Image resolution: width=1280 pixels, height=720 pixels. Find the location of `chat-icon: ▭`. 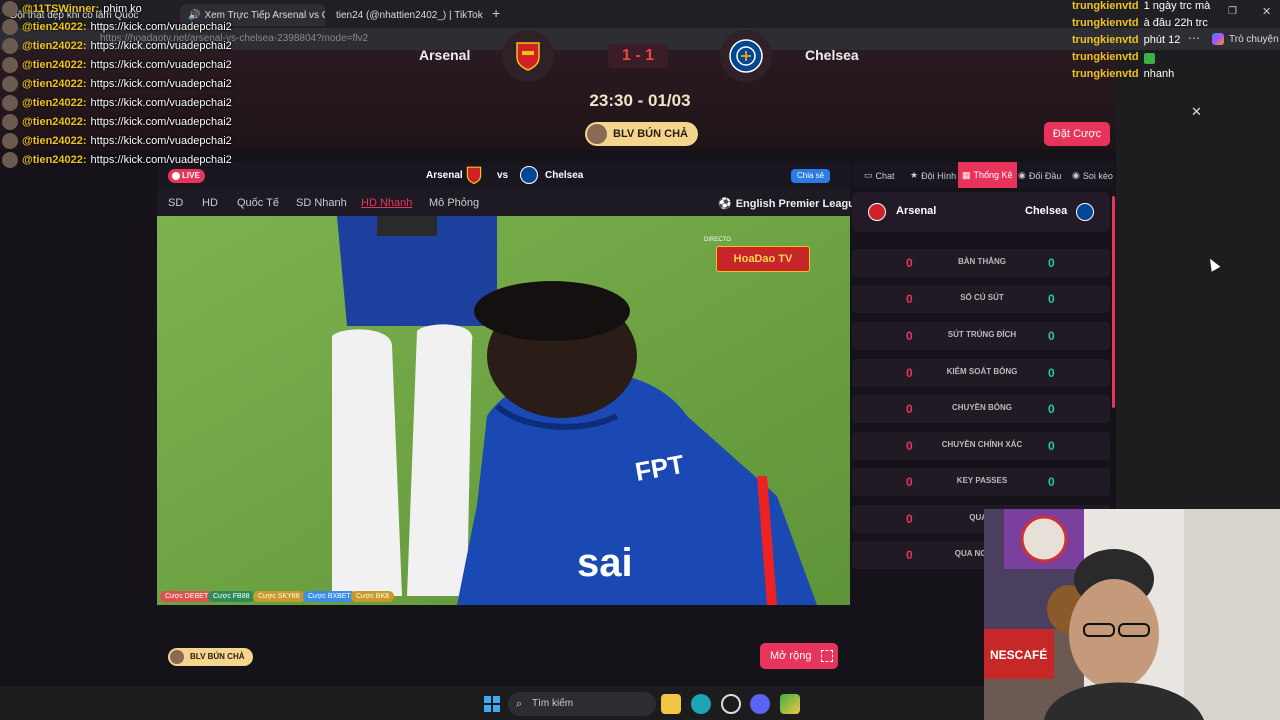

chat-icon: ▭ is located at coordinates (868, 175).